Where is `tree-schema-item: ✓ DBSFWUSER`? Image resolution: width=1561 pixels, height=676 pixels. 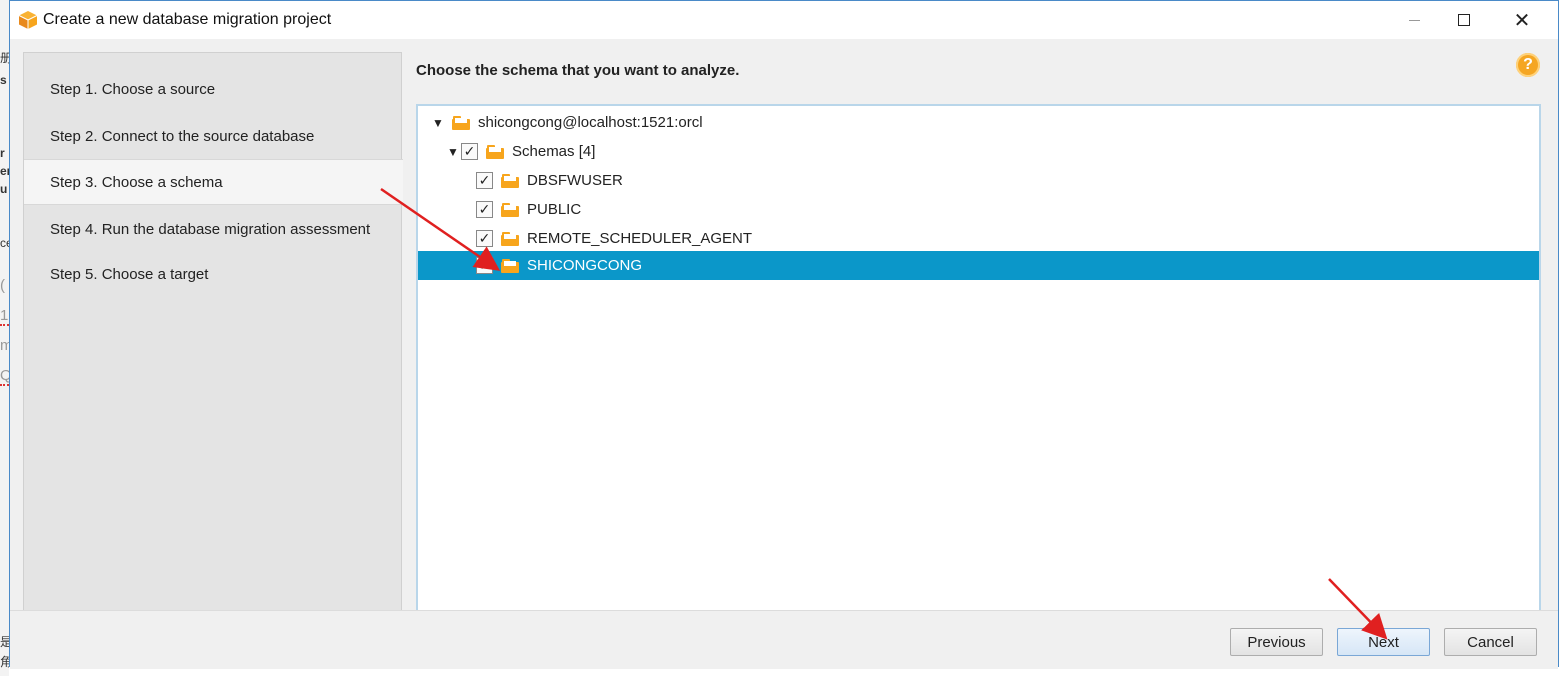 tree-schema-item: ✓ DBSFWUSER is located at coordinates (549, 180).